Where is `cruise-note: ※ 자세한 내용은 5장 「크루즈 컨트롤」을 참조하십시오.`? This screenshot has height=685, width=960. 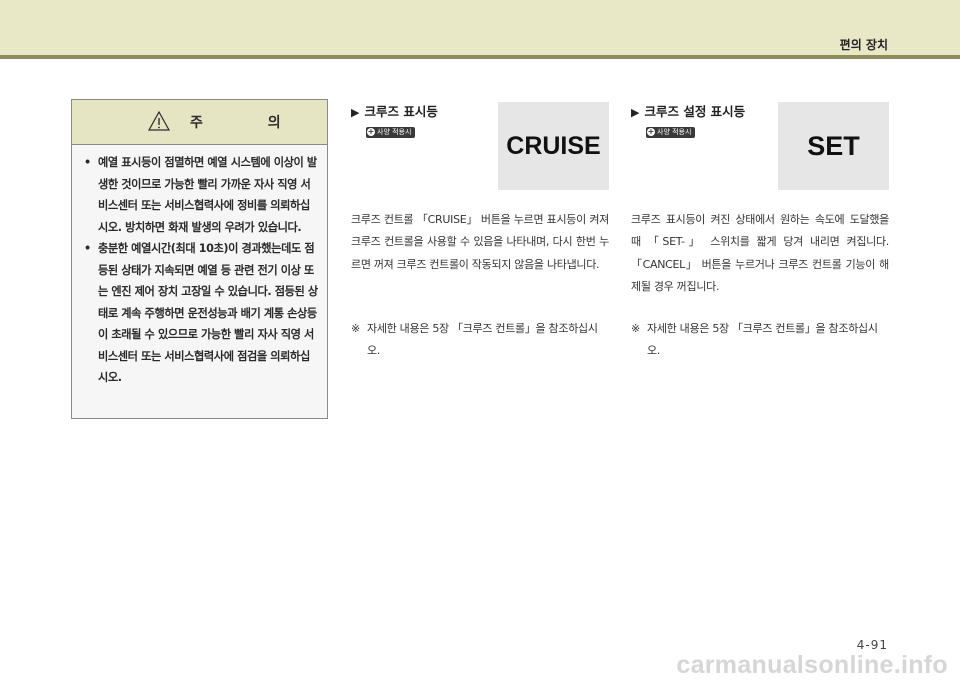 cruise-note: ※ 자세한 내용은 5장 「크루즈 컨트롤」을 참조하십시오. is located at coordinates (480, 340).